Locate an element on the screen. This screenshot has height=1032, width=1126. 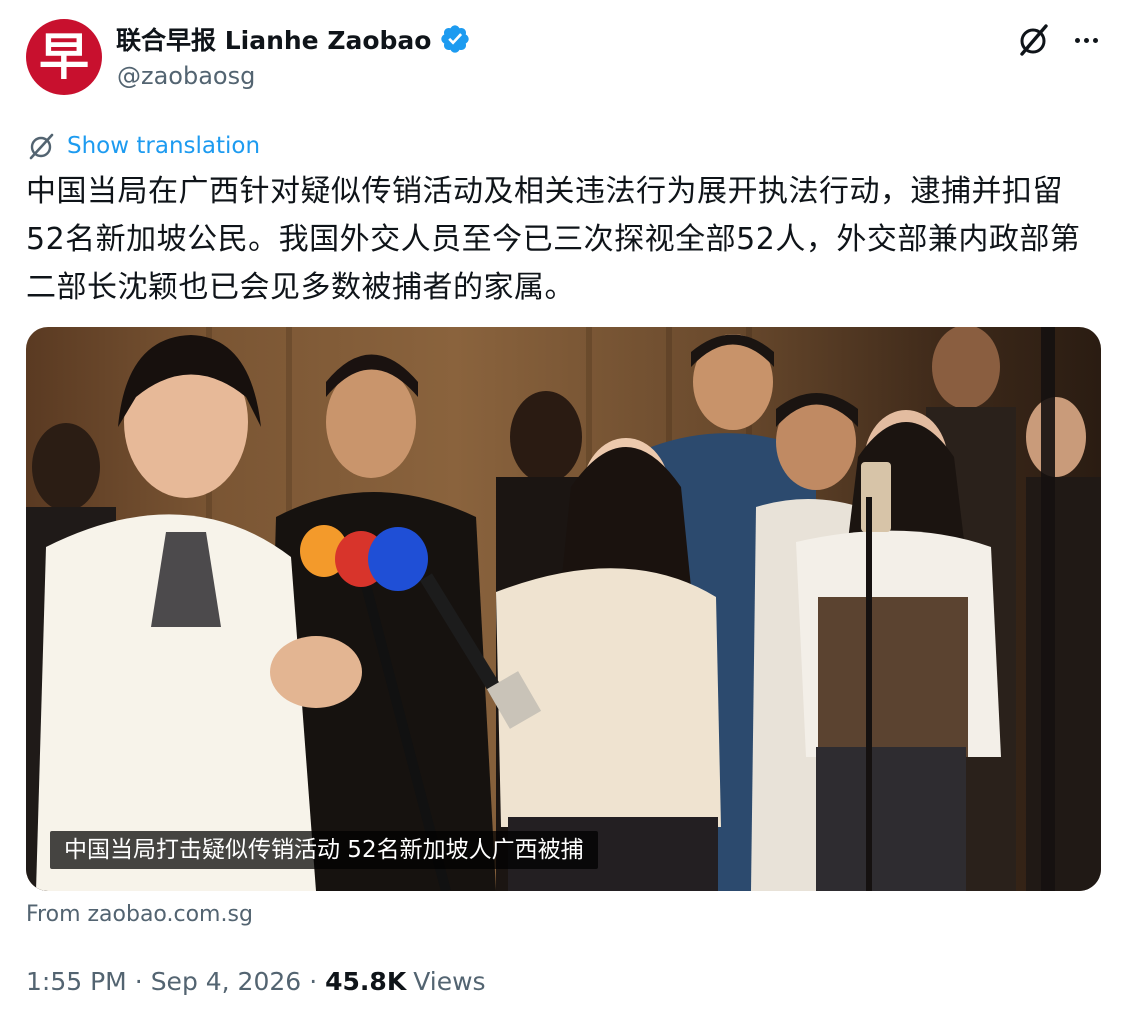
views-count: 45.8K is located at coordinates (366, 981).